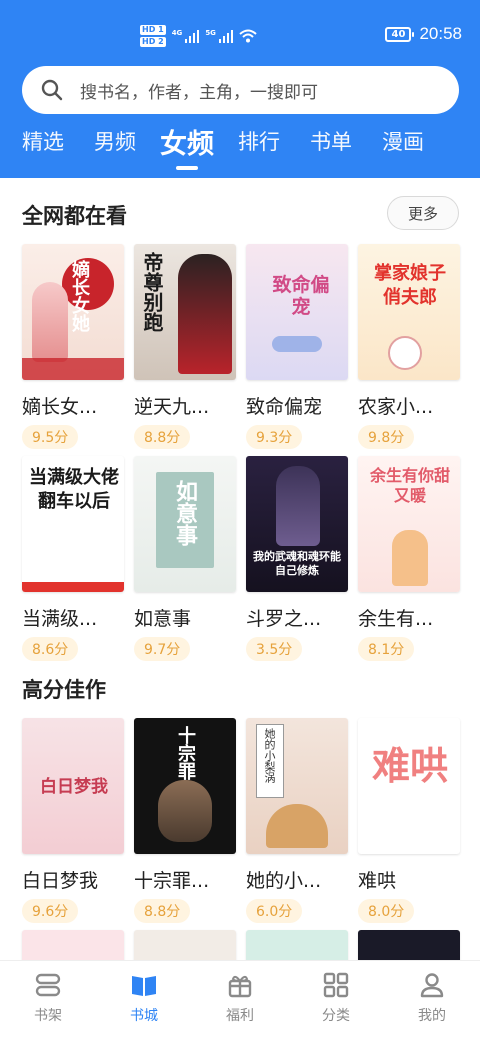 The image size is (480, 1040). I want to click on book-score: 9.8分, so click(386, 437).